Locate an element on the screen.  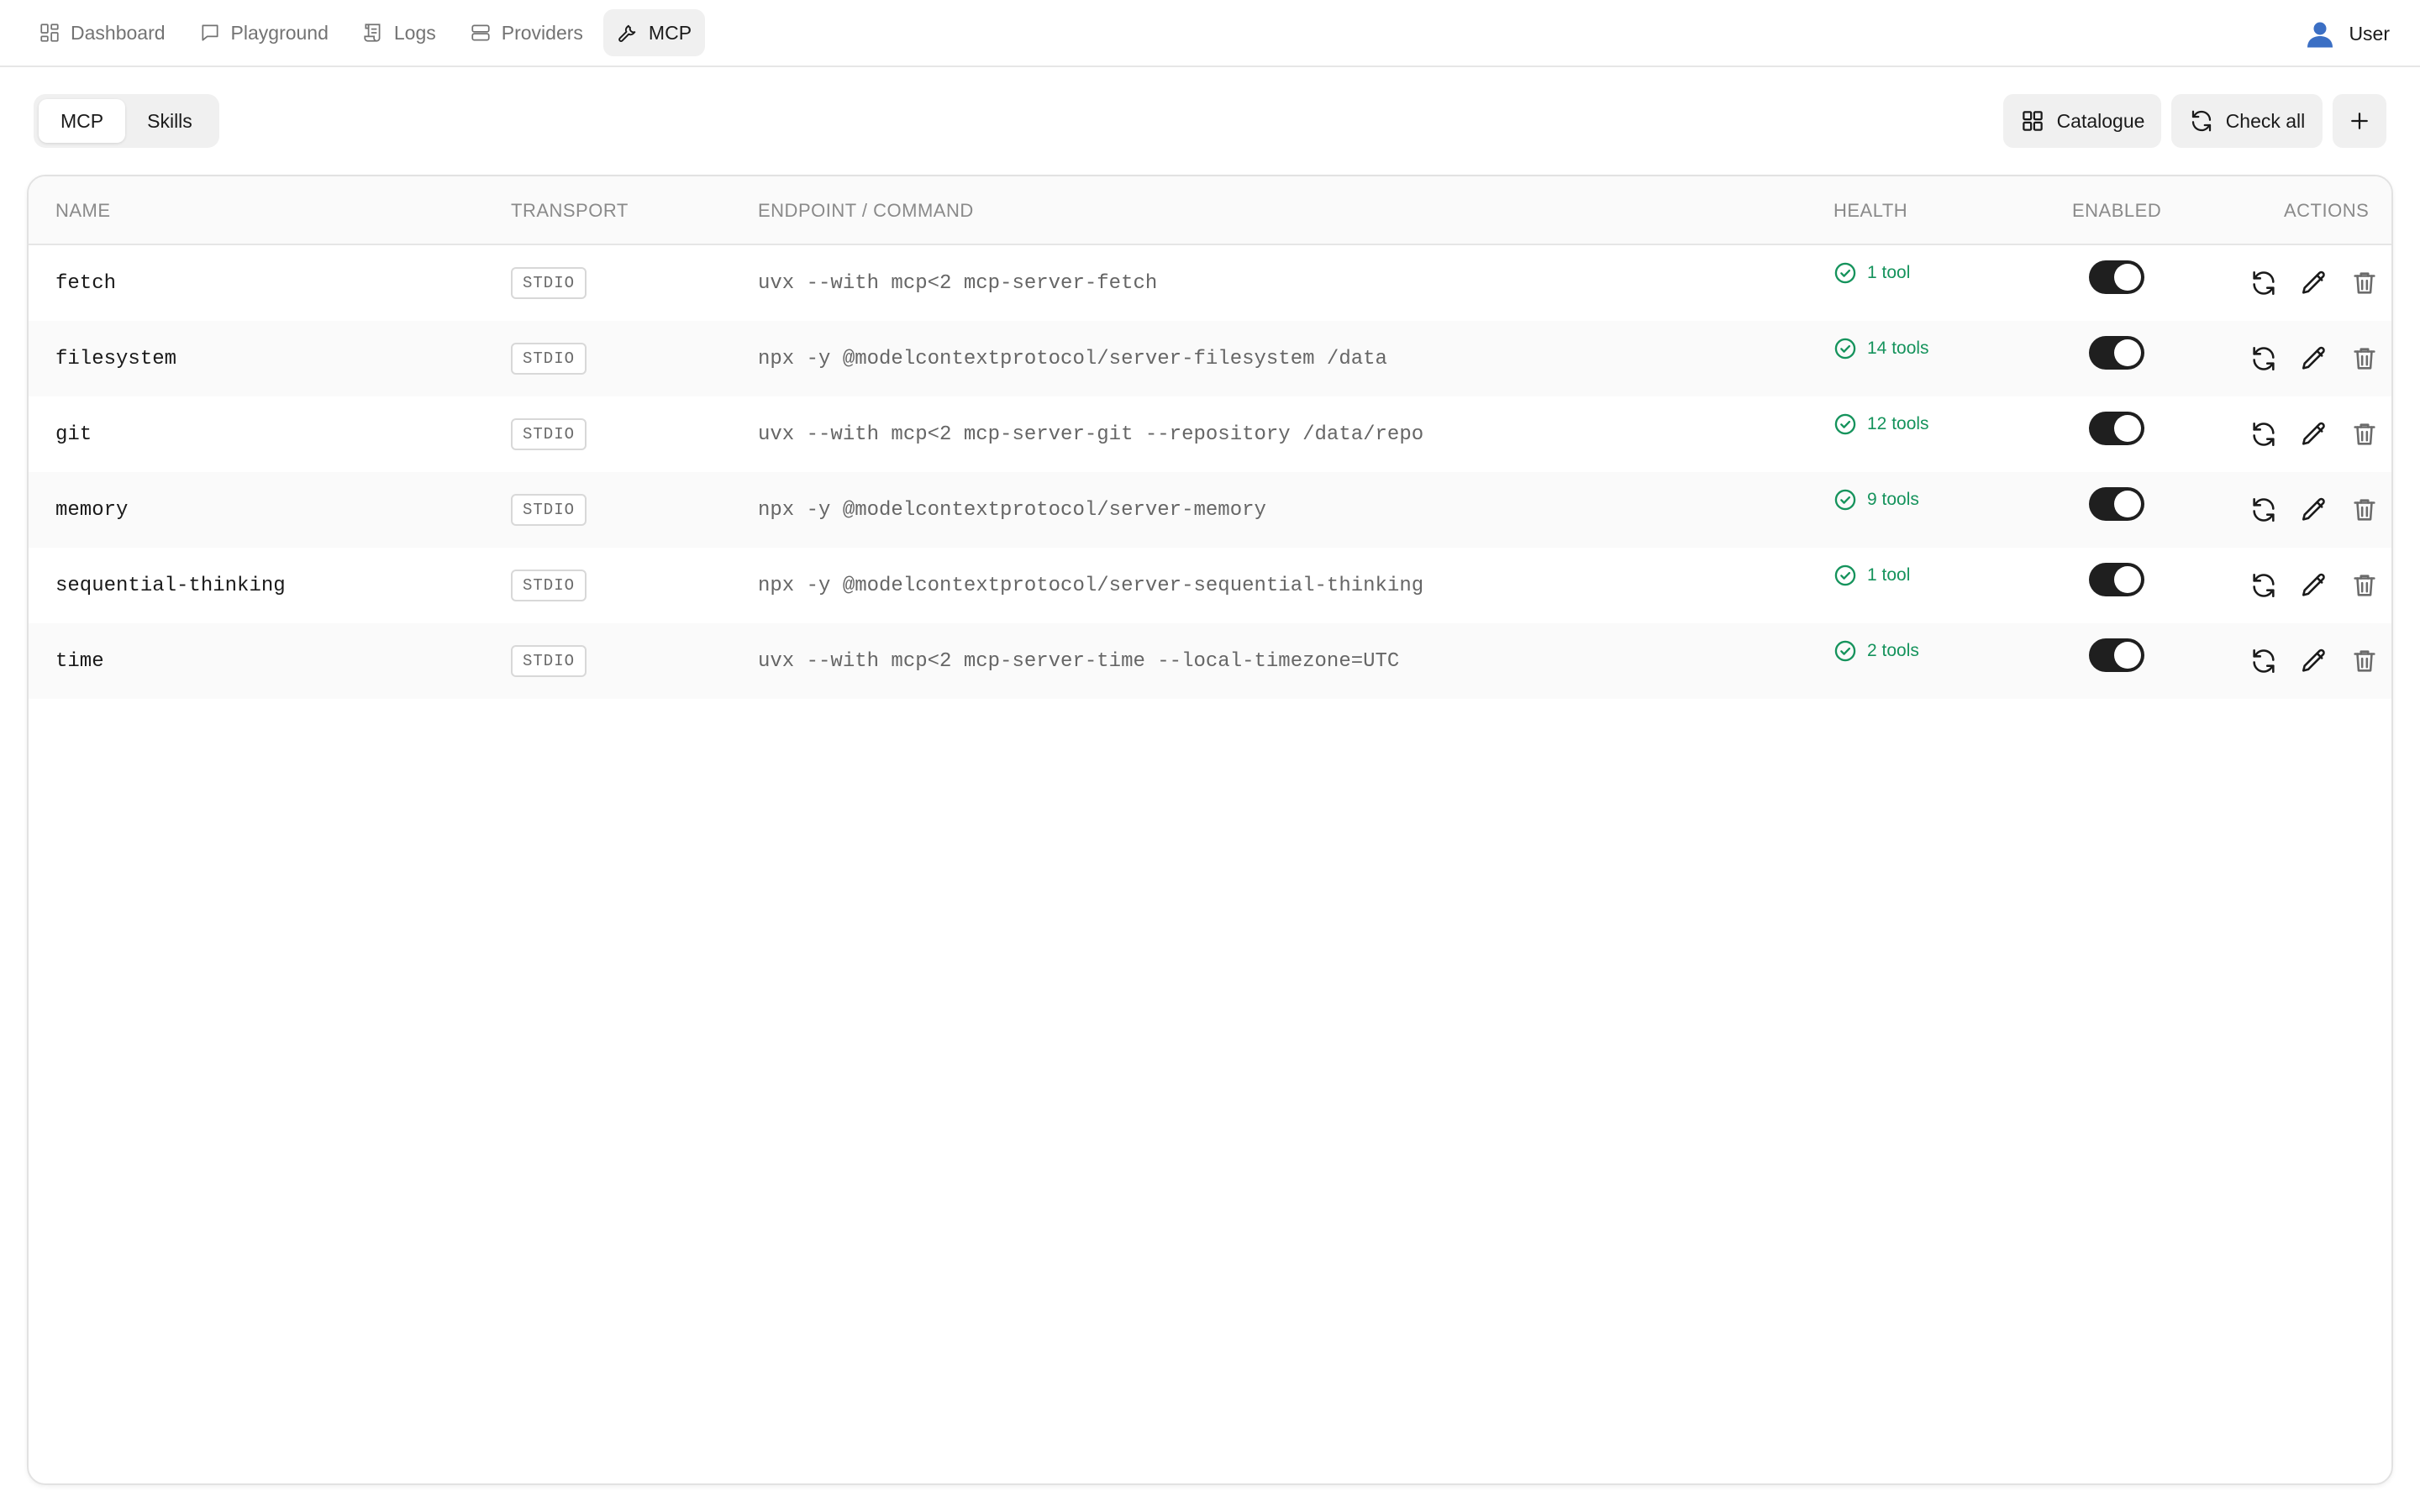
health-status: 14 tools is located at coordinates (1881, 348).